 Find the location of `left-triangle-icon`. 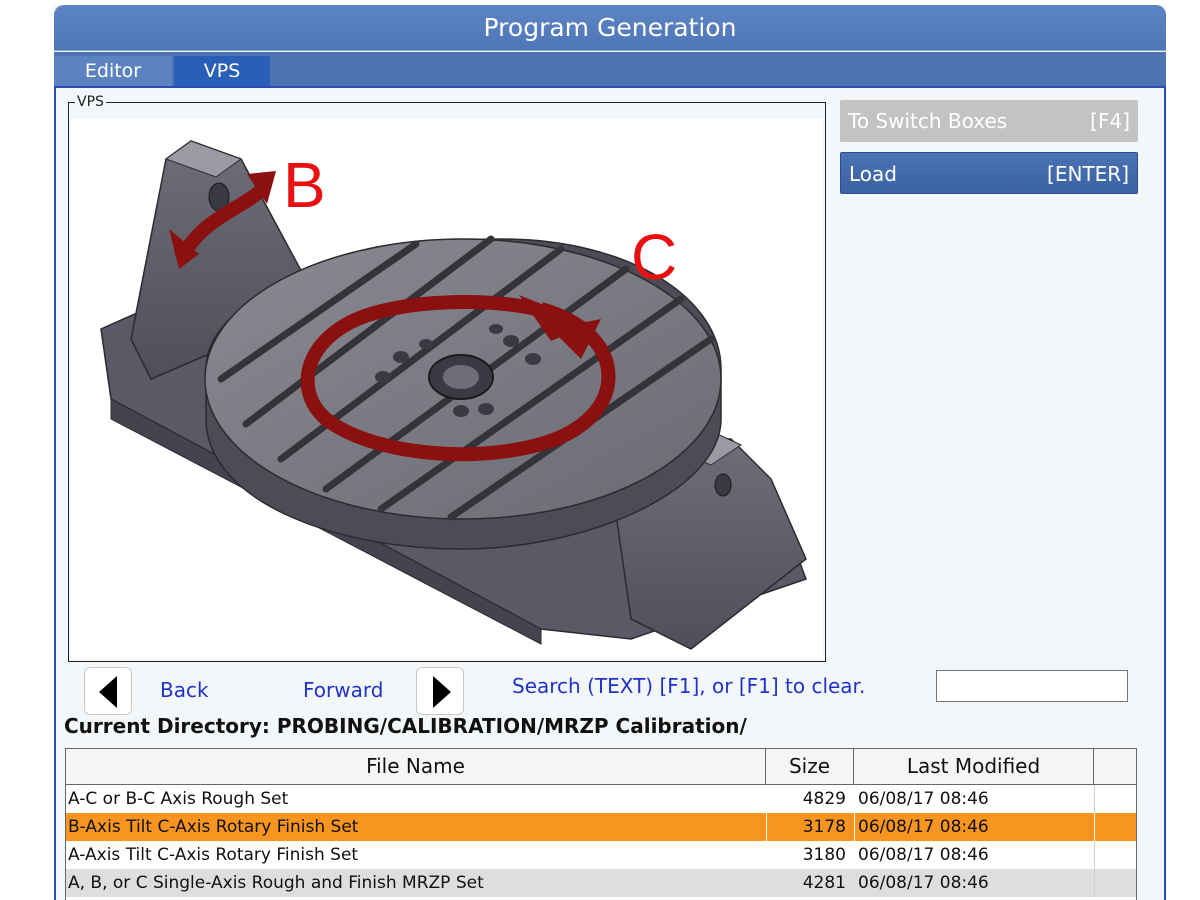

left-triangle-icon is located at coordinates (108, 692).